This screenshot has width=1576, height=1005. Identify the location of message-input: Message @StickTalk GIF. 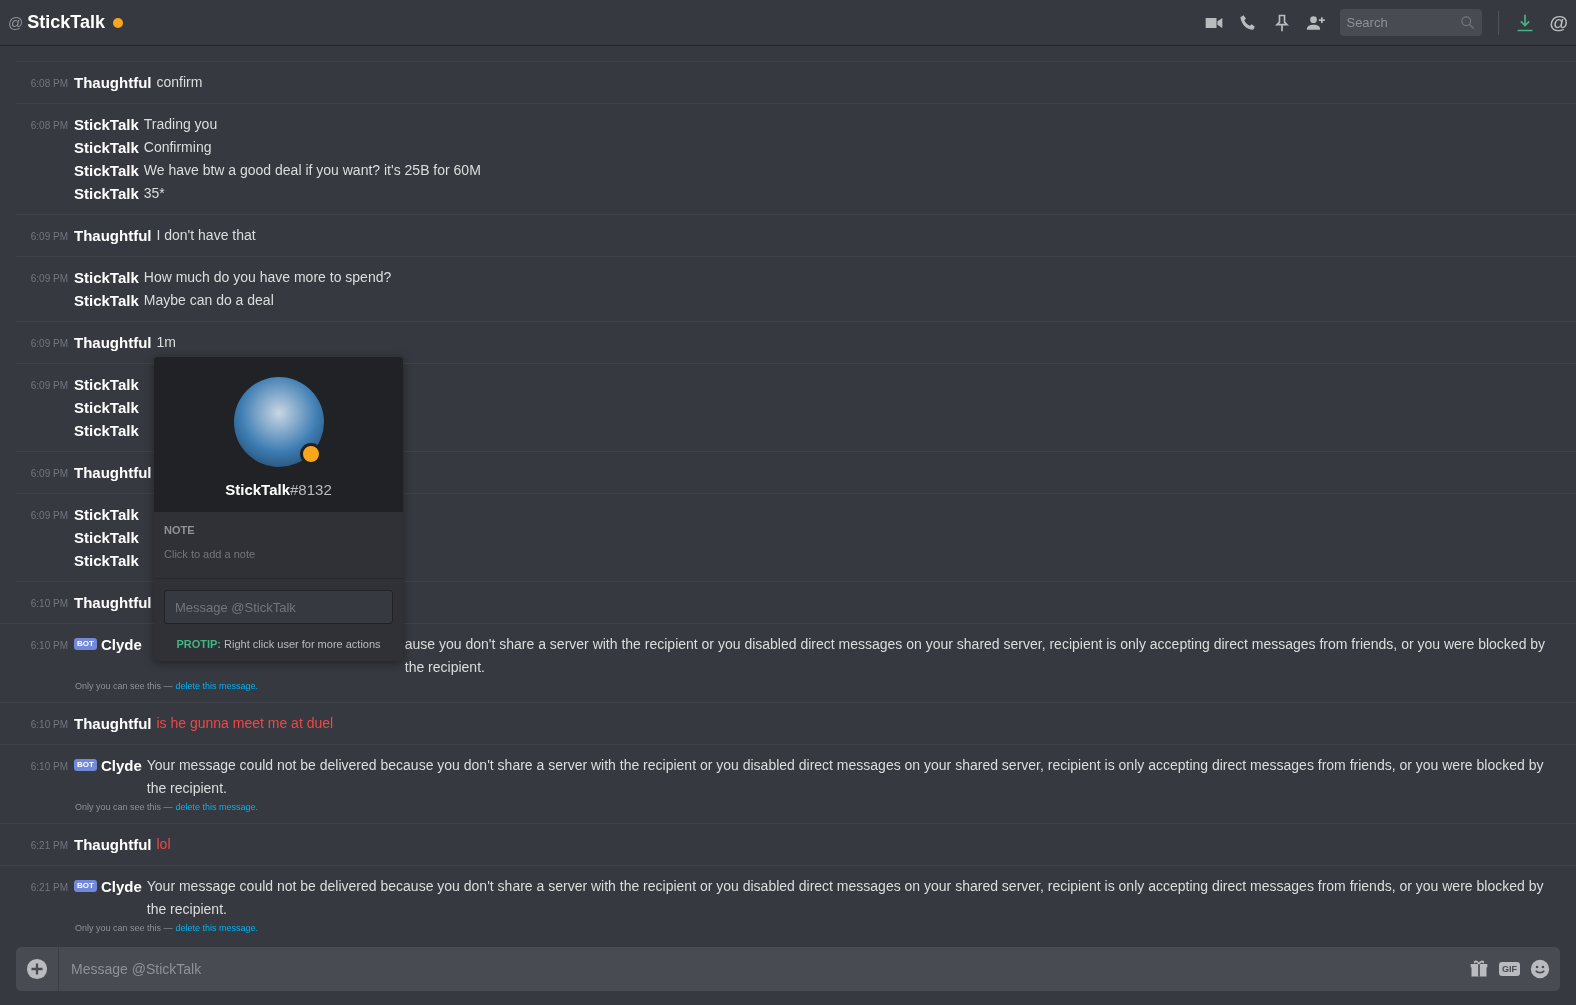
(788, 969).